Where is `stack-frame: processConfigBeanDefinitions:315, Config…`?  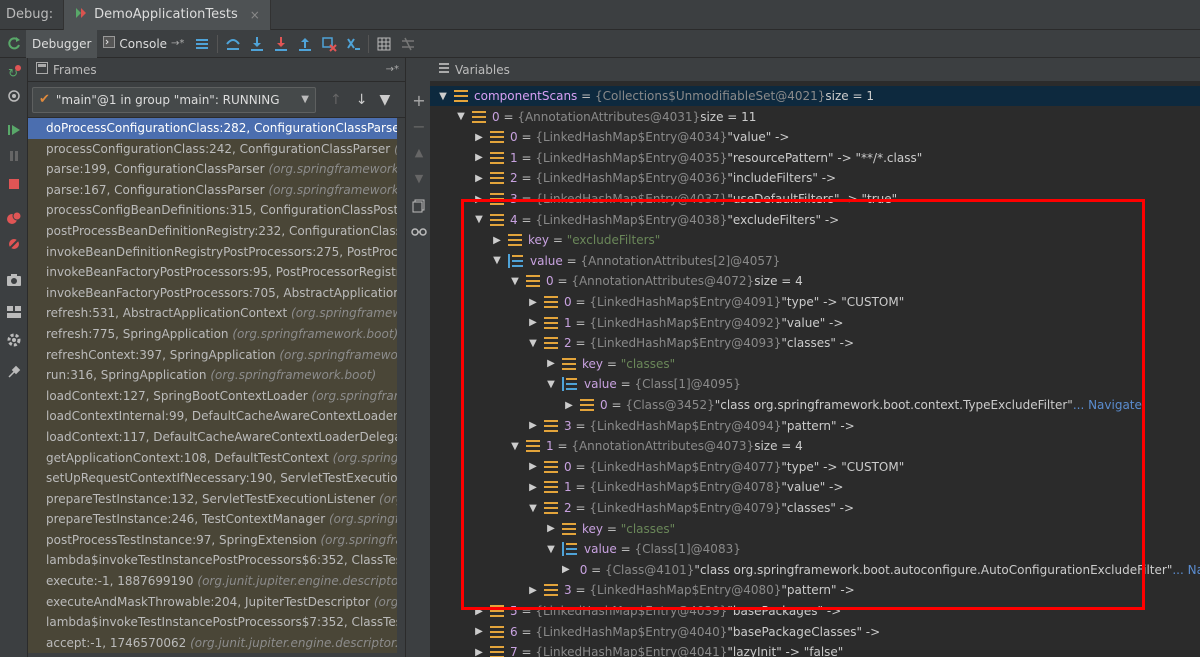
stack-frame: processConfigBeanDefinitions:315, Config… is located at coordinates (216, 210).